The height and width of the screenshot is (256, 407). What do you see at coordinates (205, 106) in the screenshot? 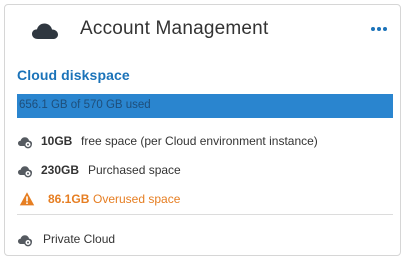
I see `disk-usage-bar: 656.1 GB of 570 GB used` at bounding box center [205, 106].